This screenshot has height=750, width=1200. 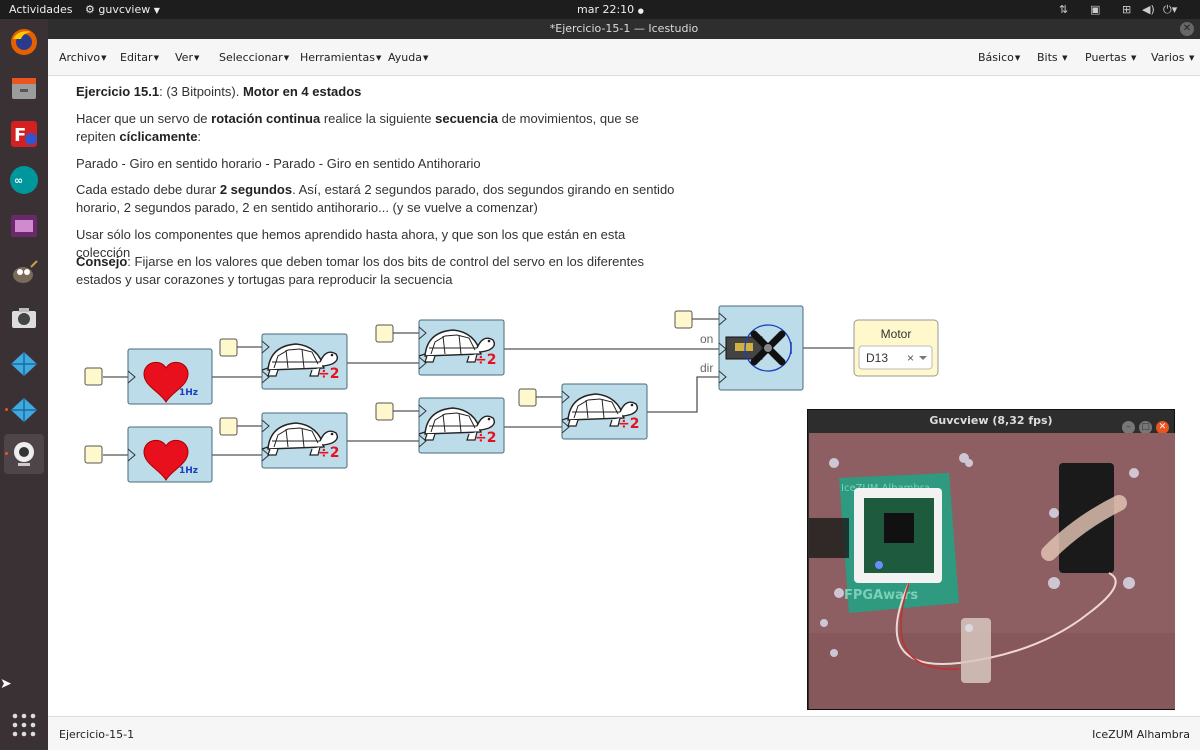 I want to click on board-name: IceZUM Alhambra, so click(x=1141, y=734).